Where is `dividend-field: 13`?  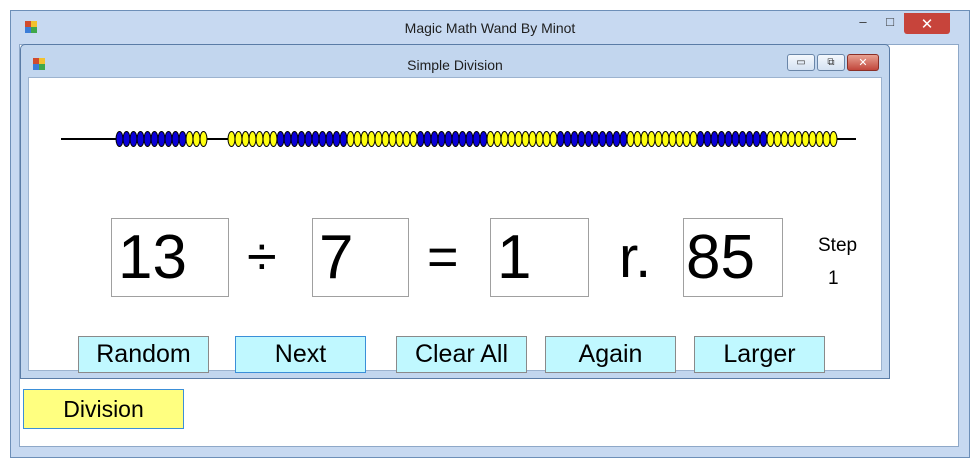 dividend-field: 13 is located at coordinates (170, 257).